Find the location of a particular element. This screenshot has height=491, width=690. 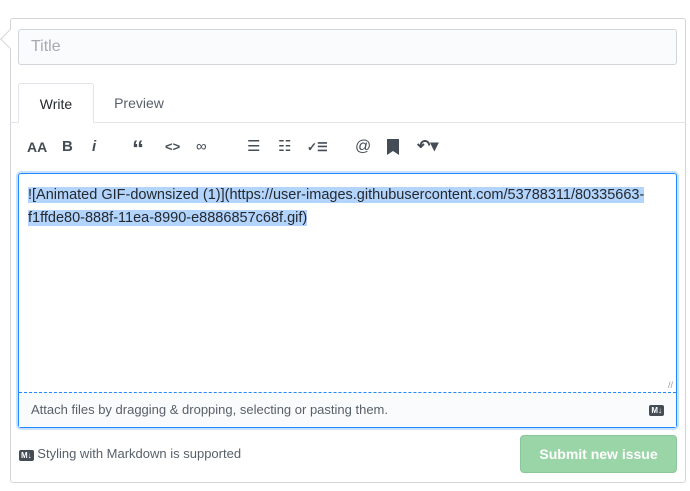

resize-handle: // is located at coordinates (670, 385).